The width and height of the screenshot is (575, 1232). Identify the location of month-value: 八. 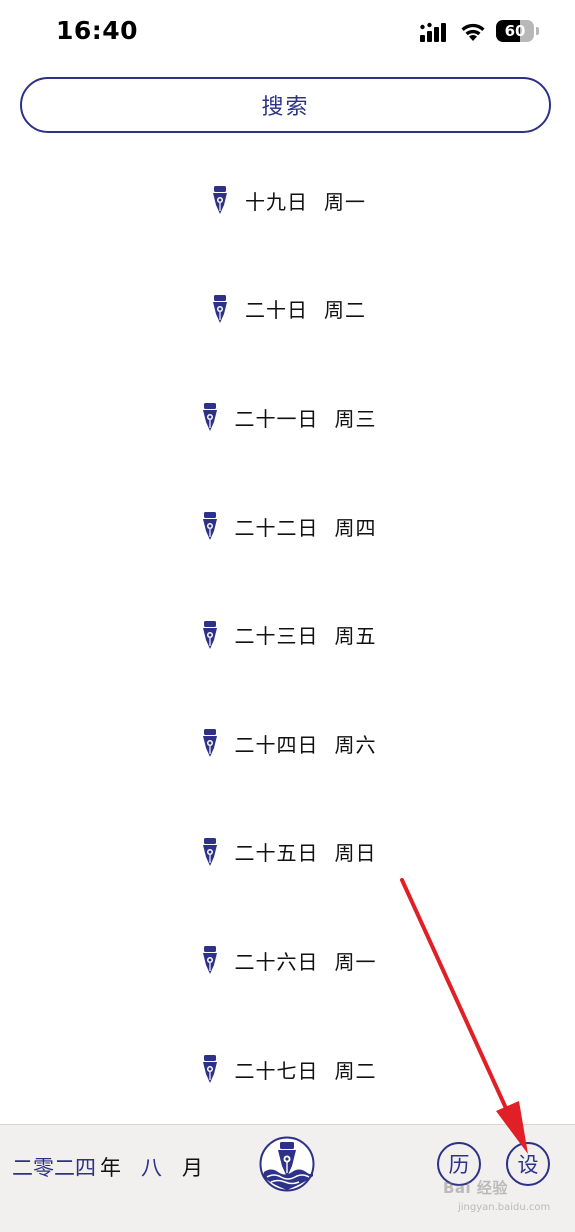
(151, 1168).